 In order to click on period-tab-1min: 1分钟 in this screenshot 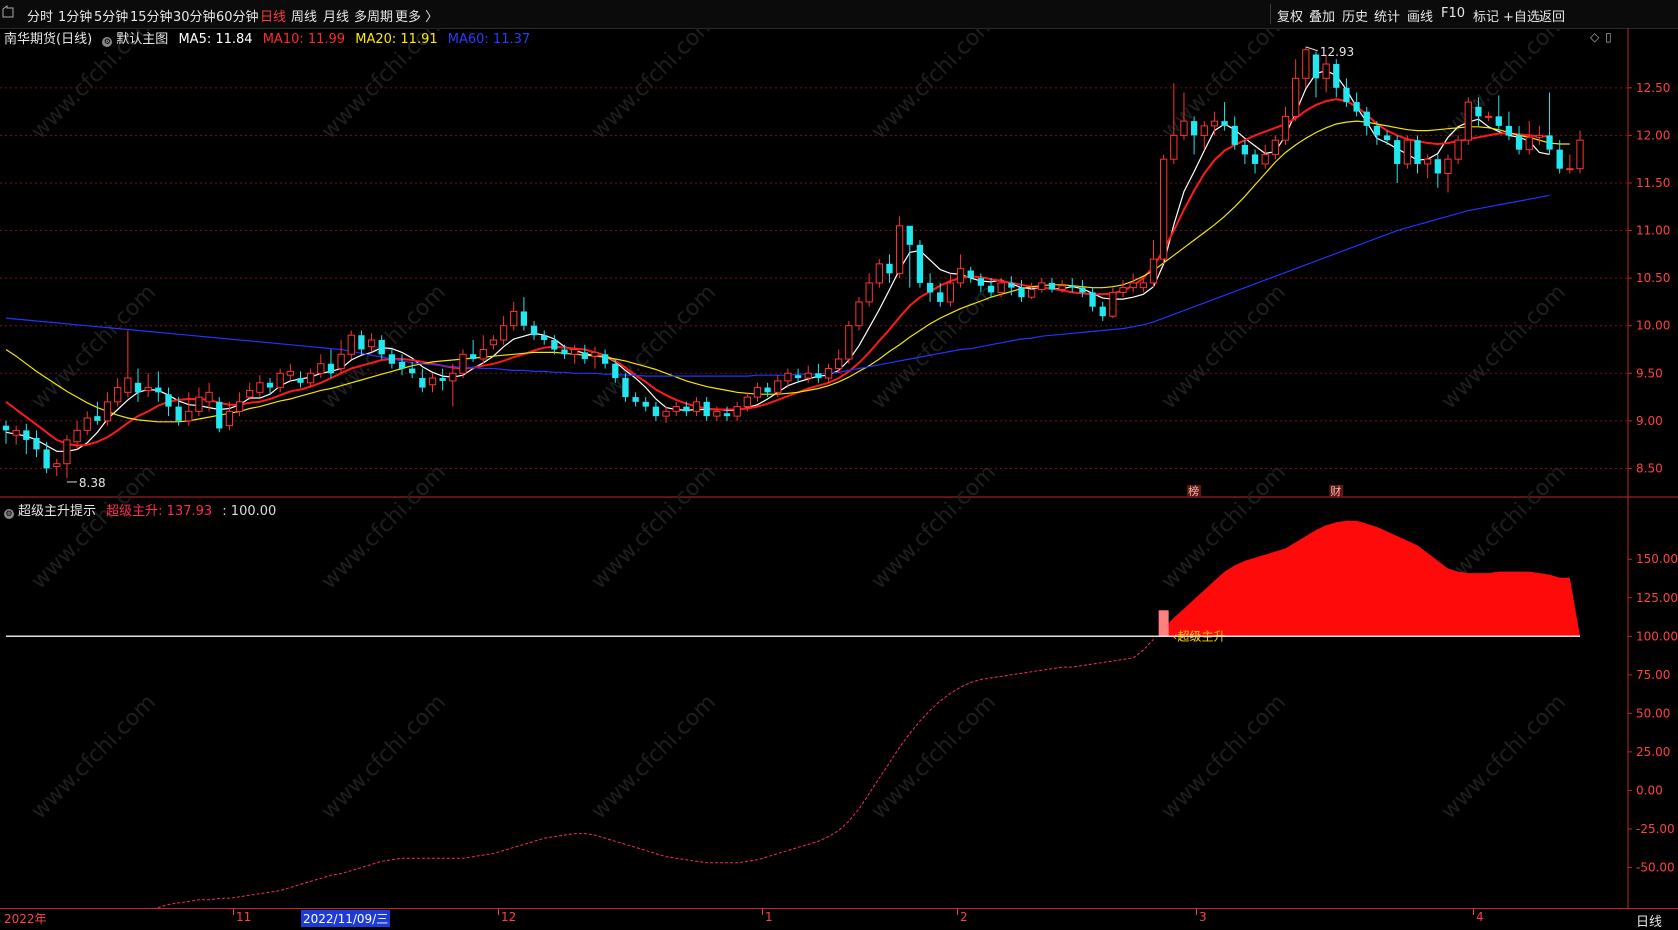, I will do `click(75, 15)`.